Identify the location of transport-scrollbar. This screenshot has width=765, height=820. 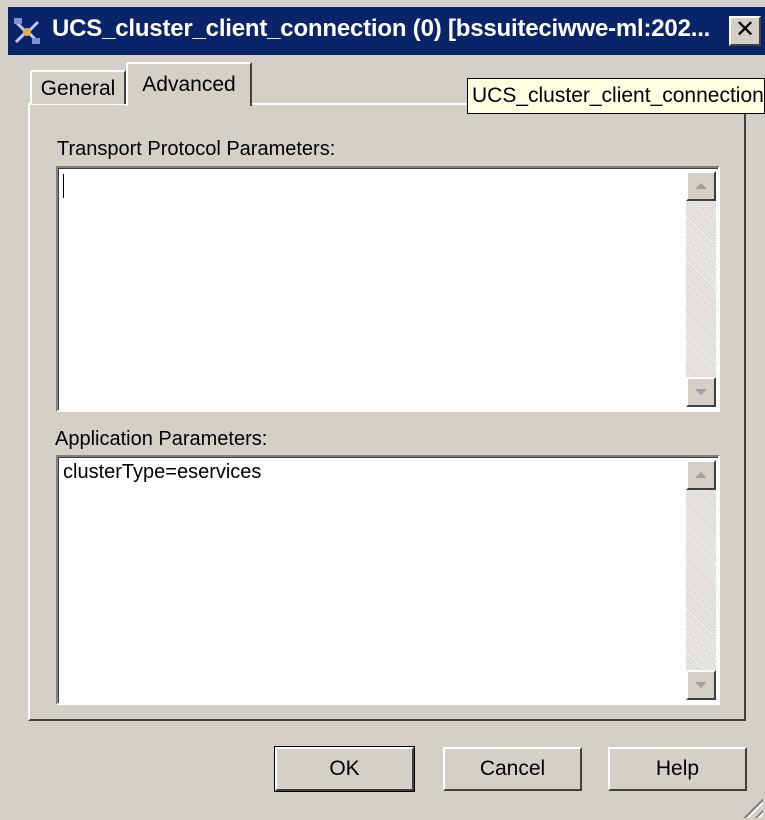
(701, 289).